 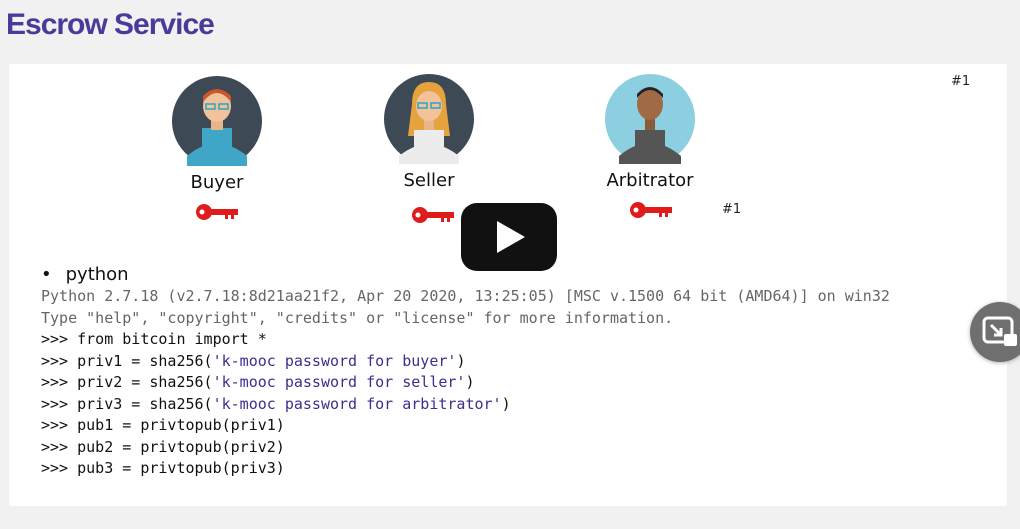 I want to click on code-line: >>> priv3 = sha256(, so click(x=127, y=403).